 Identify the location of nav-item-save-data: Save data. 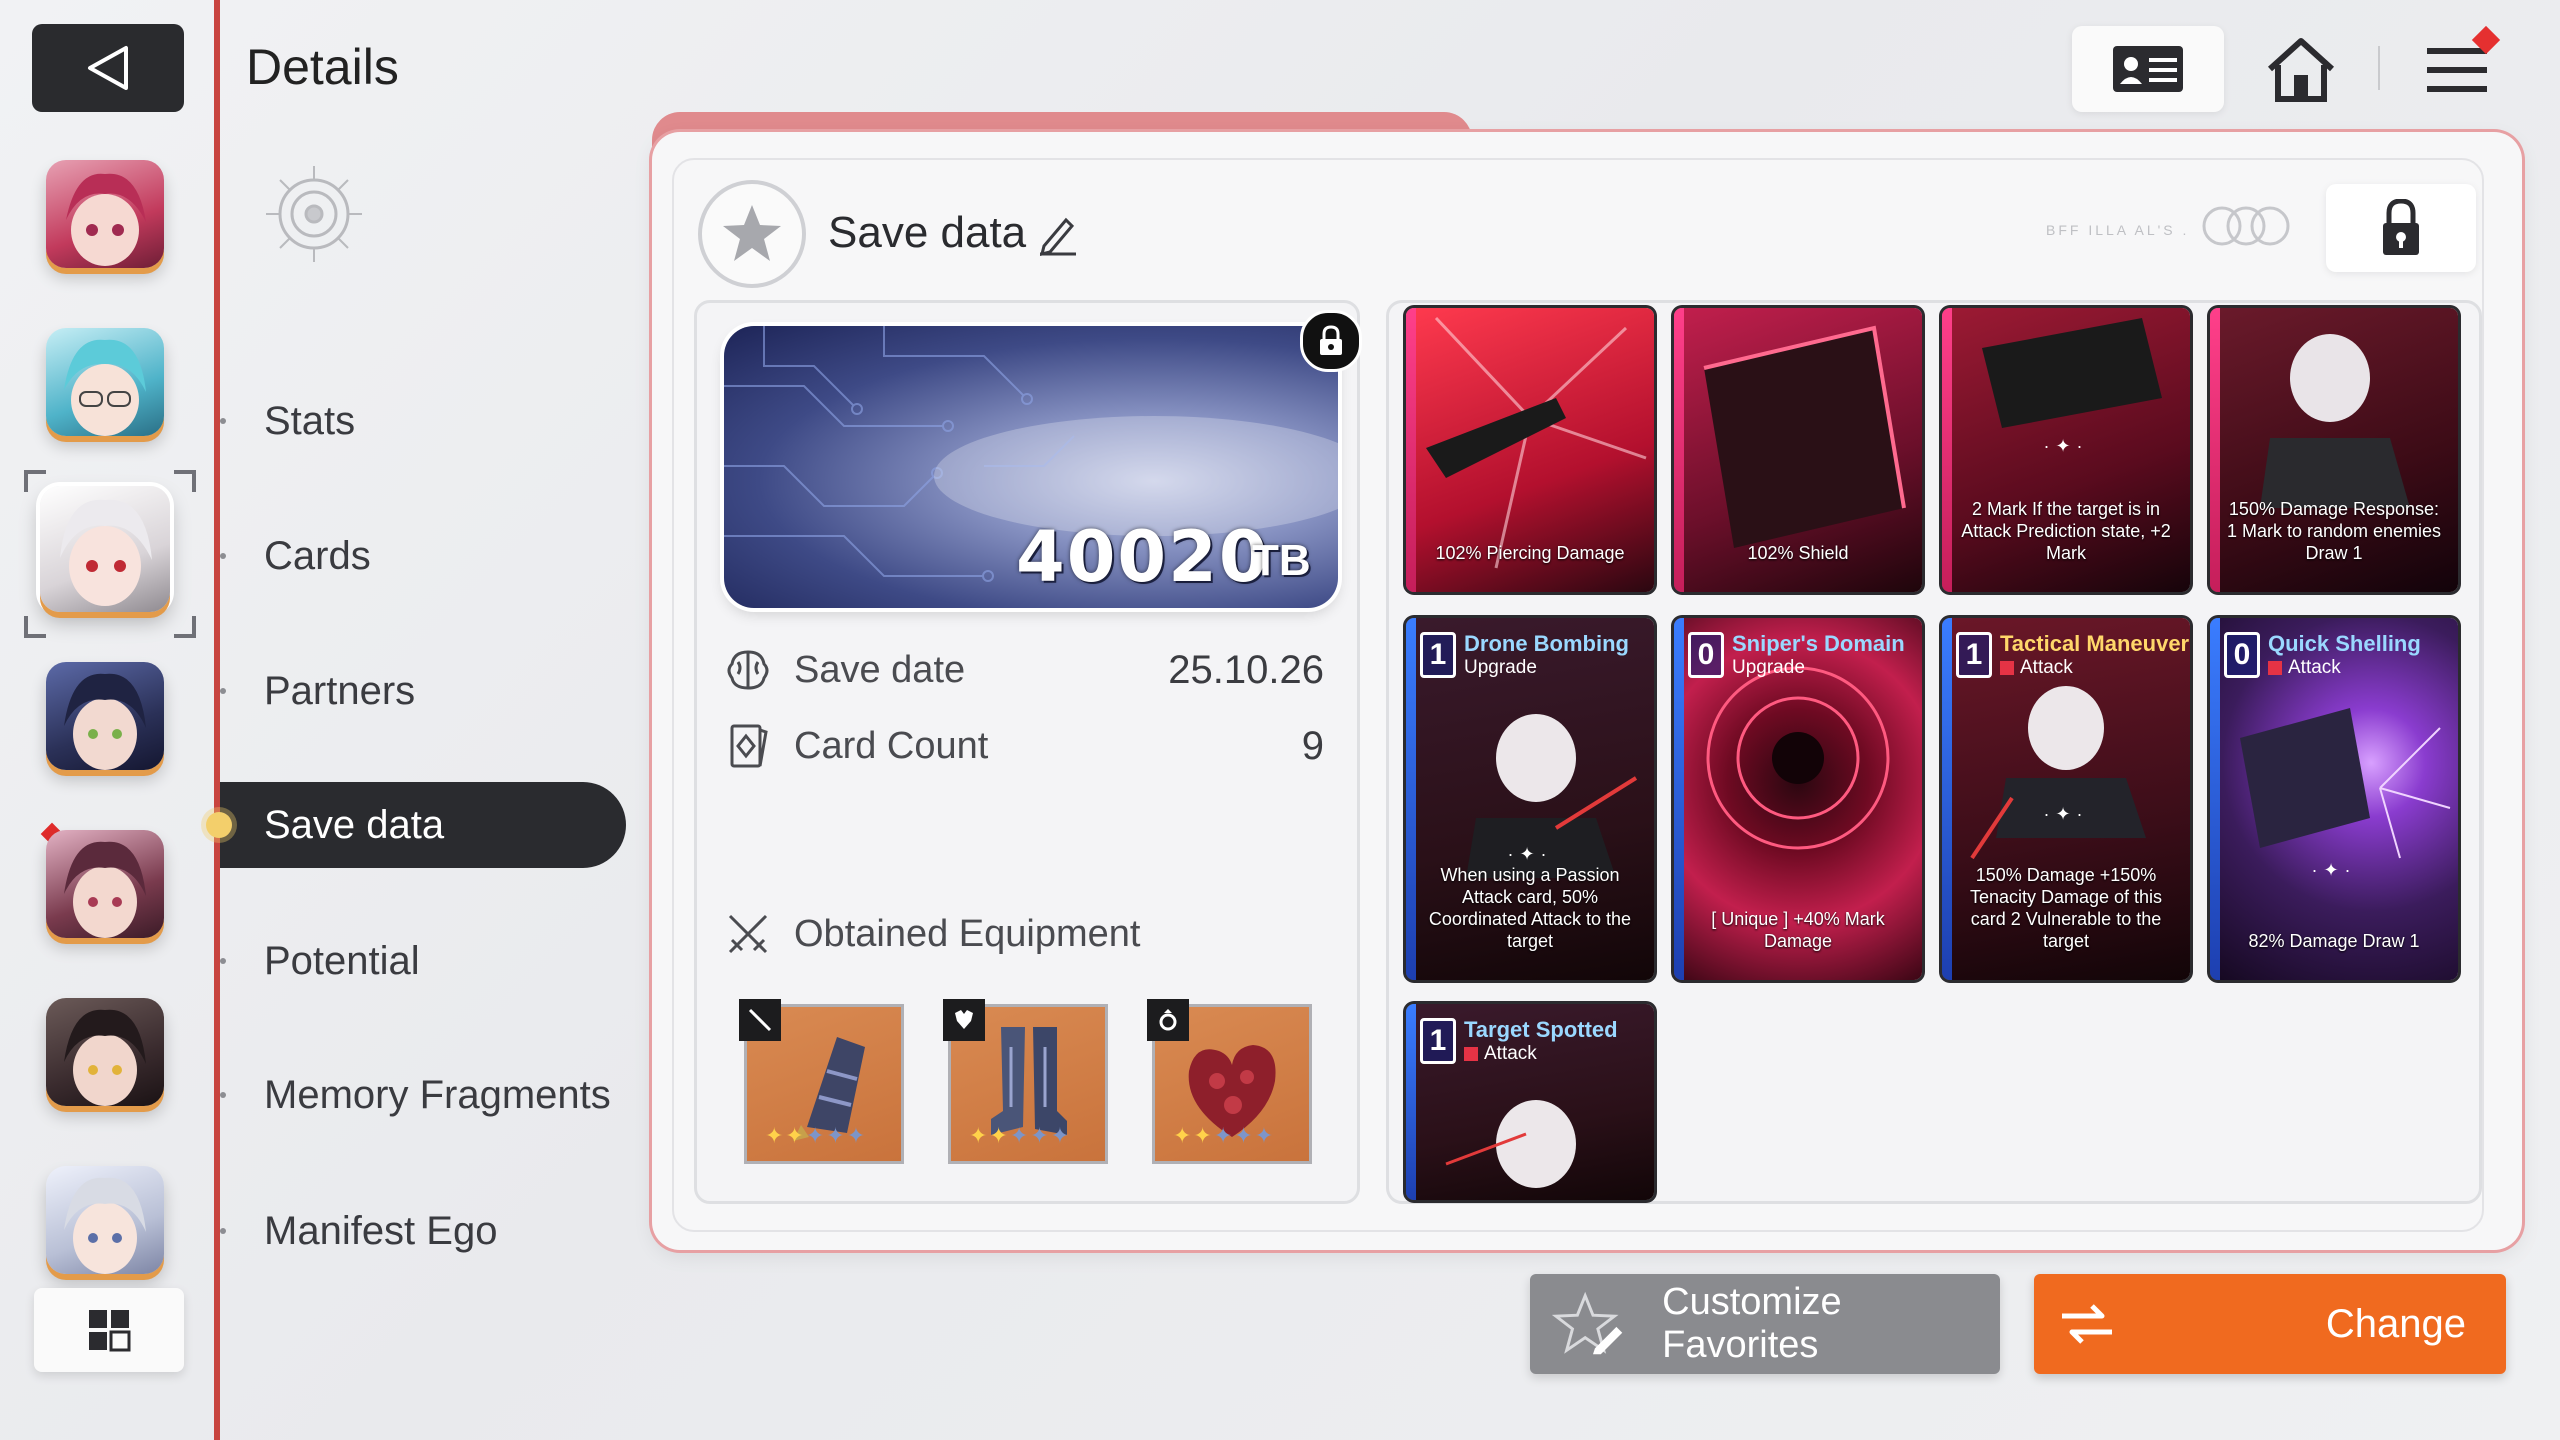
(416, 825).